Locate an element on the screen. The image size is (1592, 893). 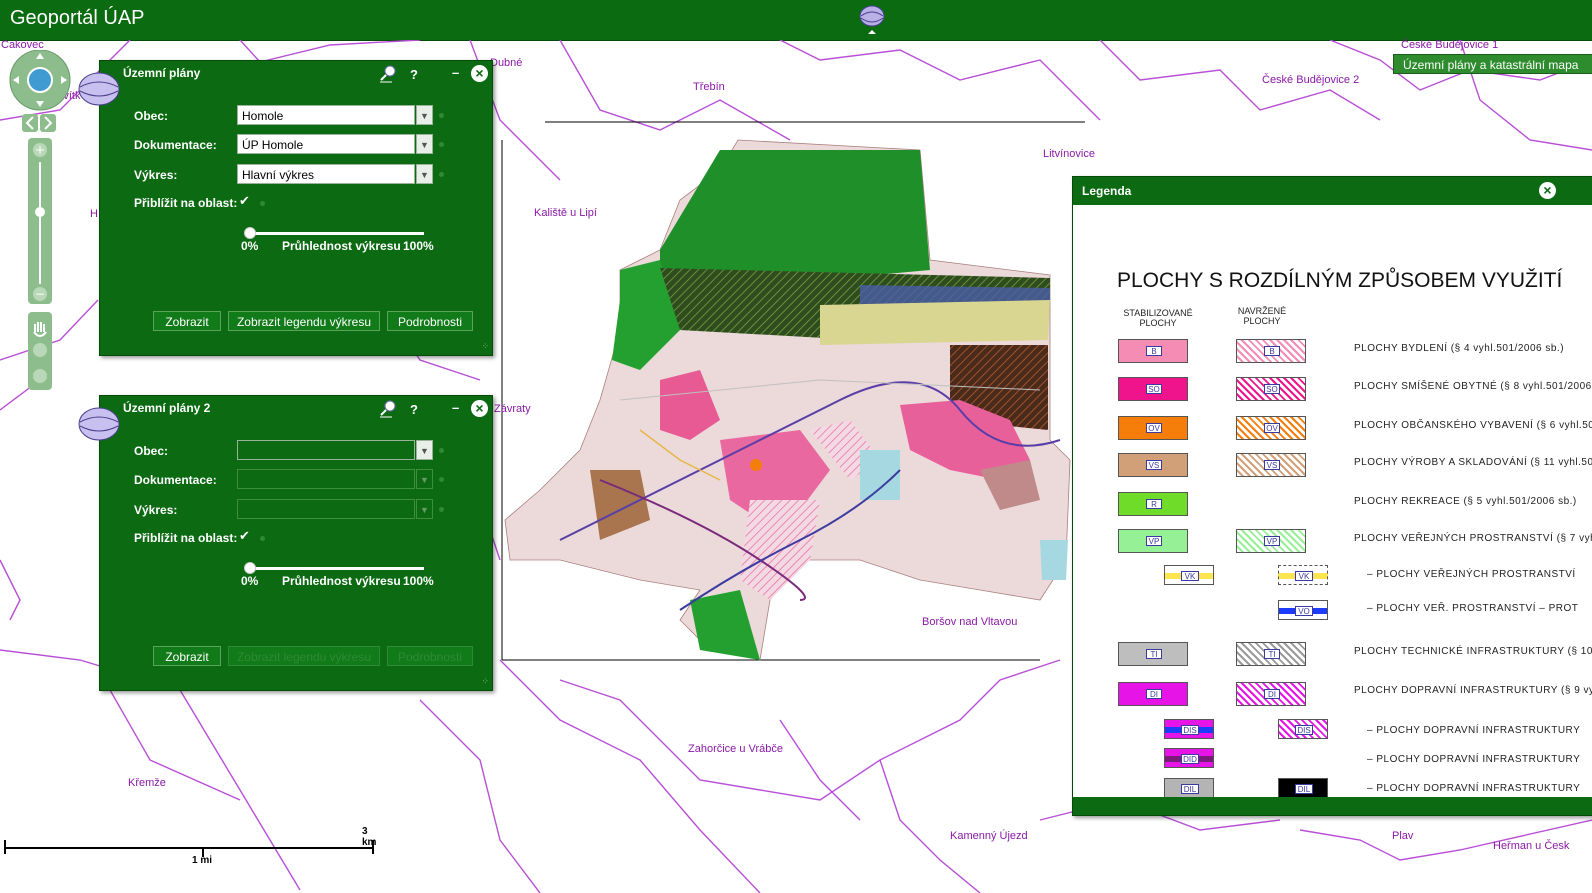
panel-title: Územní plány 2 is located at coordinates (167, 408).